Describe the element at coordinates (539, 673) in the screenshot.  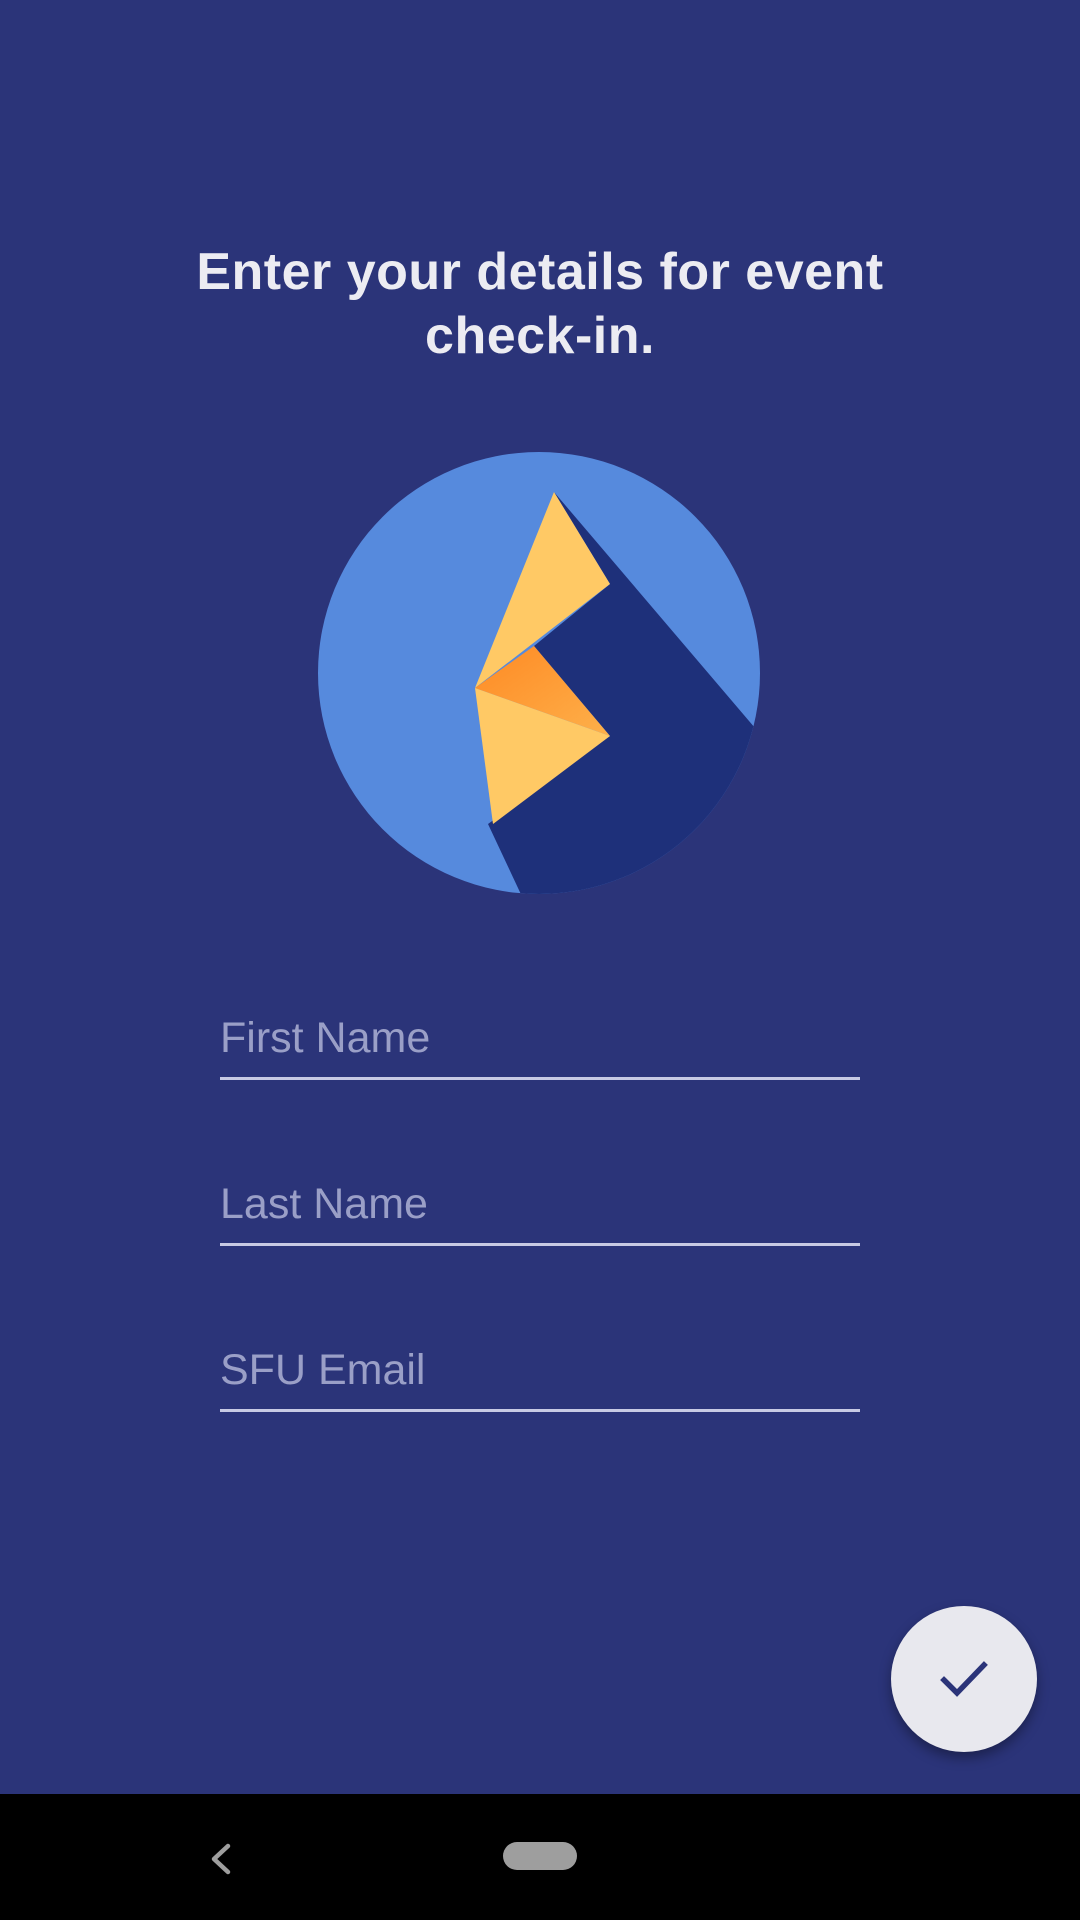
I see `lightning-bolt-logo-icon` at that location.